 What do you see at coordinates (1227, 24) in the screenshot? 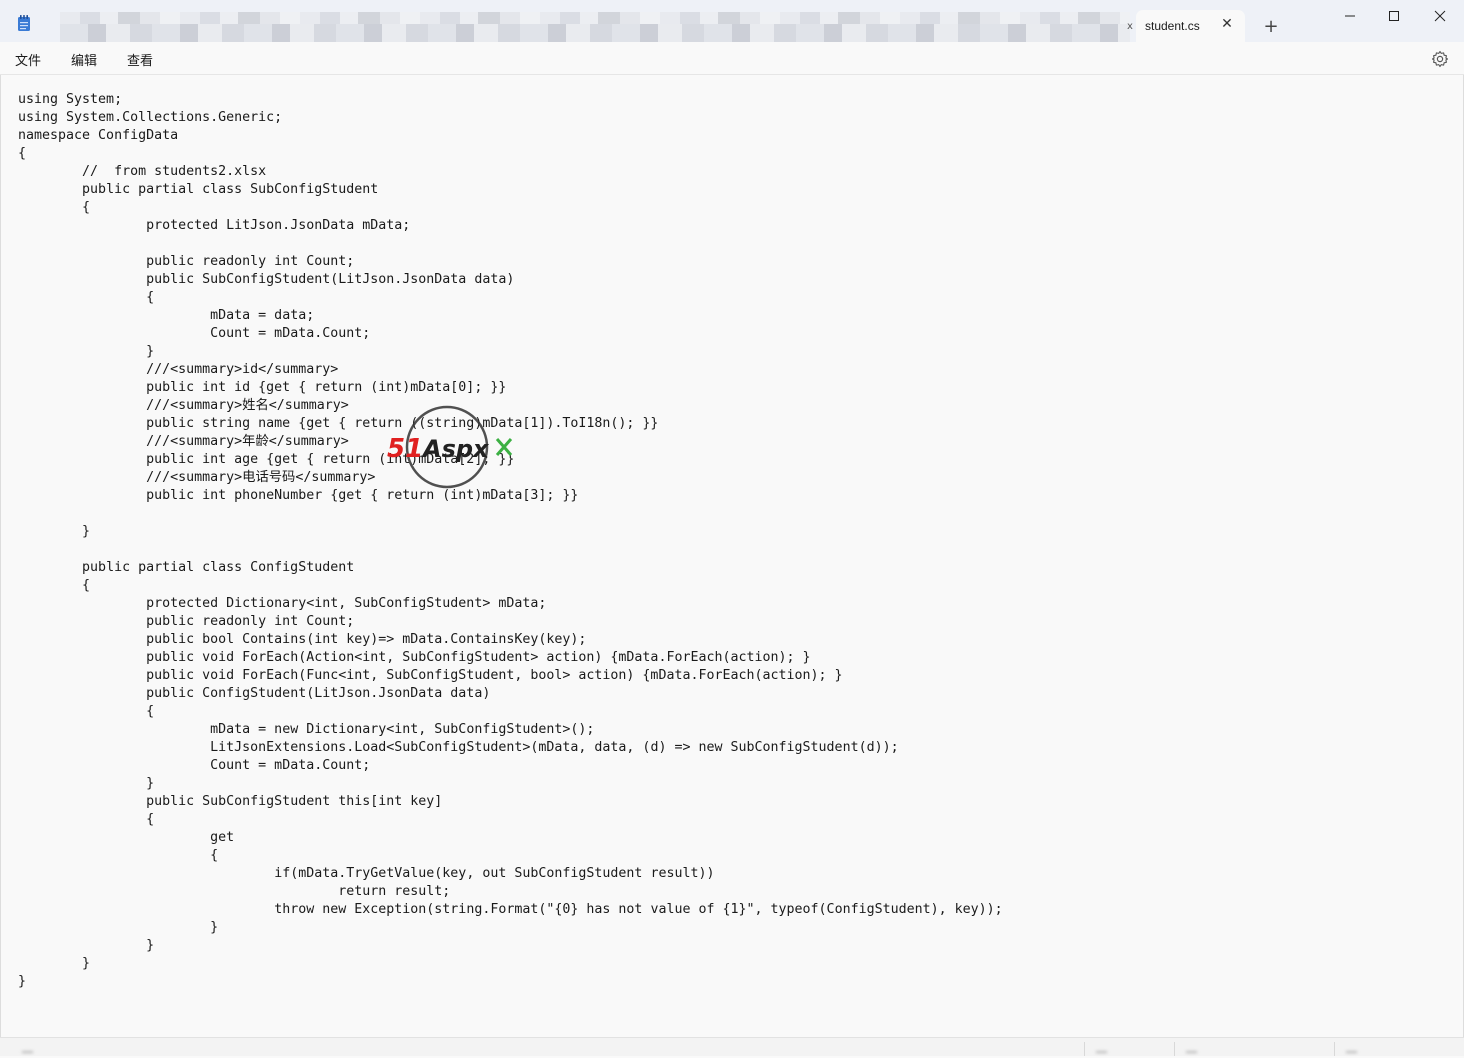
I see `tab-close-icon: ✕` at bounding box center [1227, 24].